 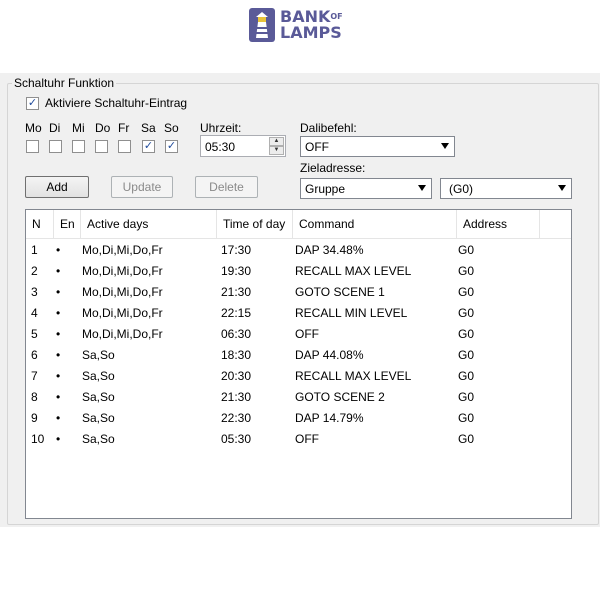 I want to click on day-checkbox-fr, so click(x=124, y=146).